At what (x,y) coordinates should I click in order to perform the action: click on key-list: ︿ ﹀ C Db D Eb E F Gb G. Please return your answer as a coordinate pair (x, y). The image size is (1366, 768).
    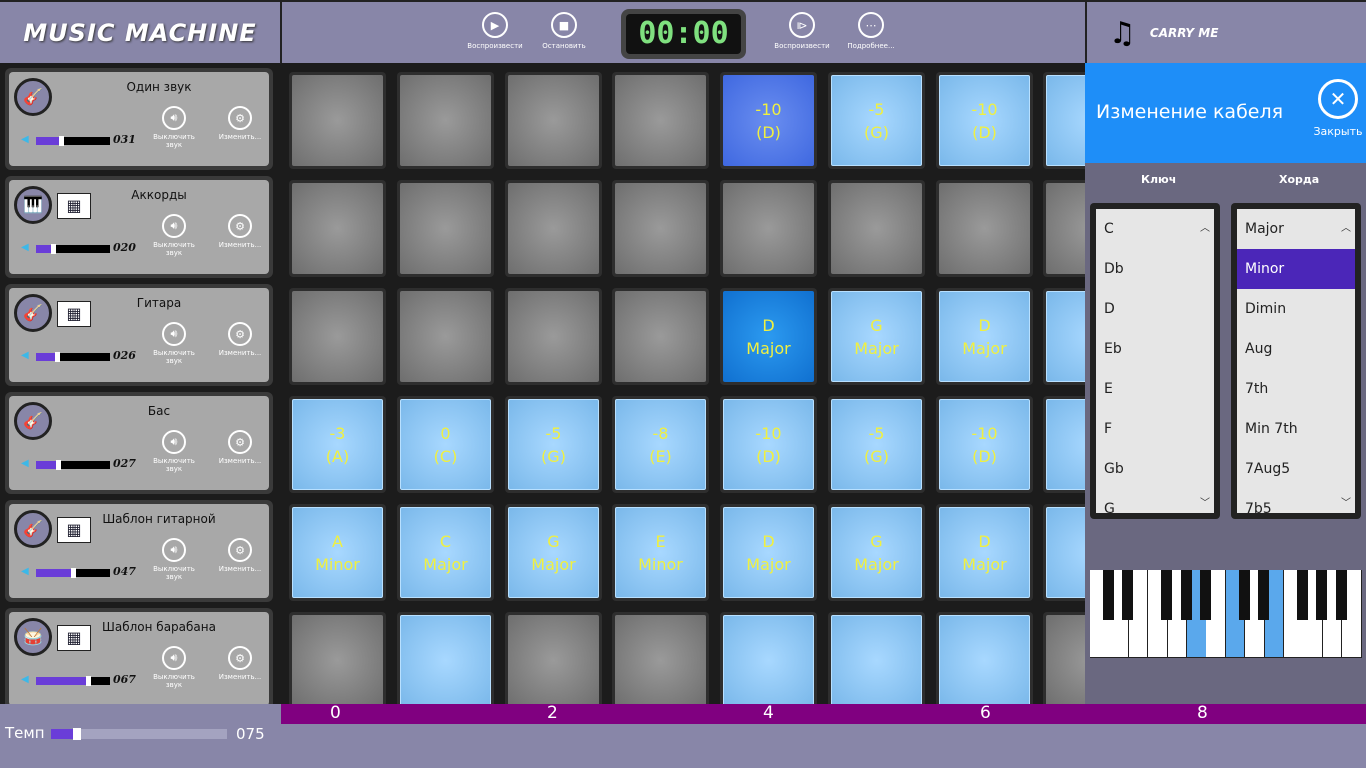
    Looking at the image, I should click on (1155, 361).